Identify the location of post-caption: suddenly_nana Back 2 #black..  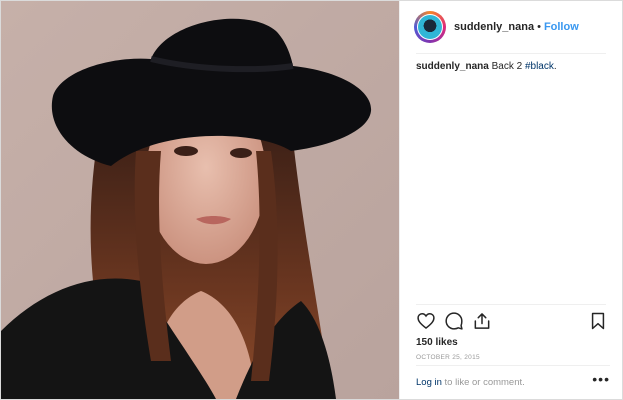
(513, 67).